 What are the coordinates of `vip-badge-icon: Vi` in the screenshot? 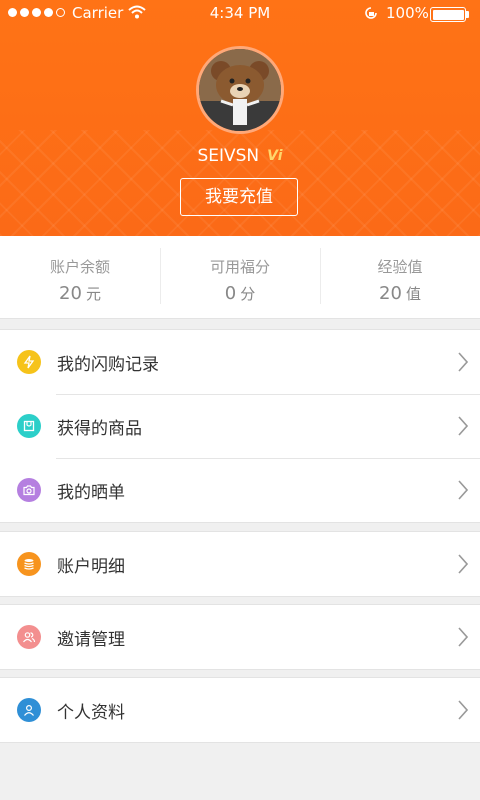 It's located at (275, 156).